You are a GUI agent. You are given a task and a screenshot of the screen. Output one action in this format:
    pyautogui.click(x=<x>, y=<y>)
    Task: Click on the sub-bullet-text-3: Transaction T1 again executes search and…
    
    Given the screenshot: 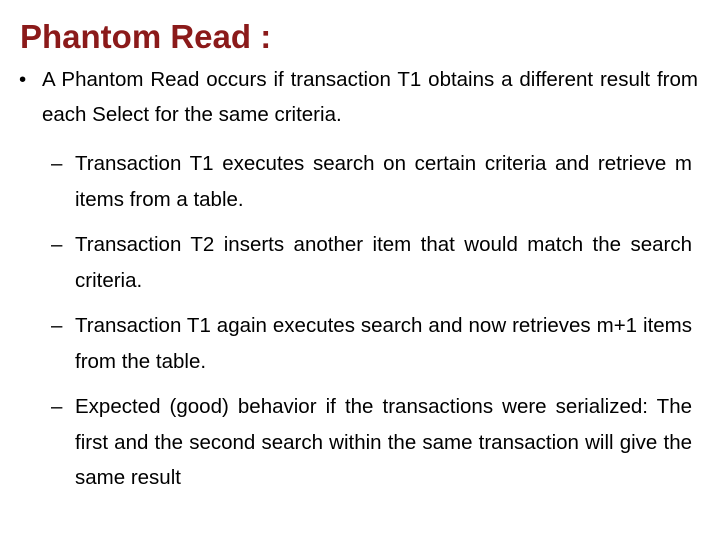 What is the action you would take?
    pyautogui.click(x=383, y=343)
    